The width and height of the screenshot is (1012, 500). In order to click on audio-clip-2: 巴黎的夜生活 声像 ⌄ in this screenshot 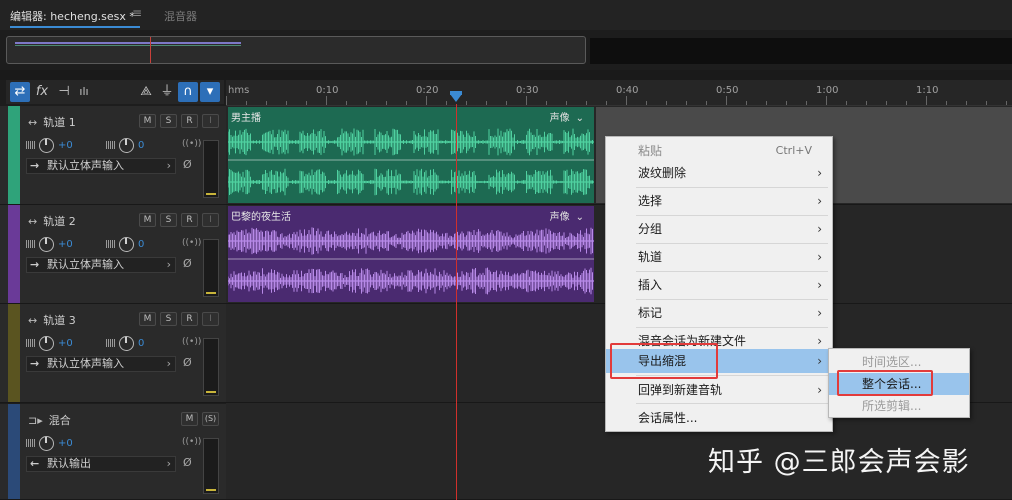, I will do `click(411, 254)`.